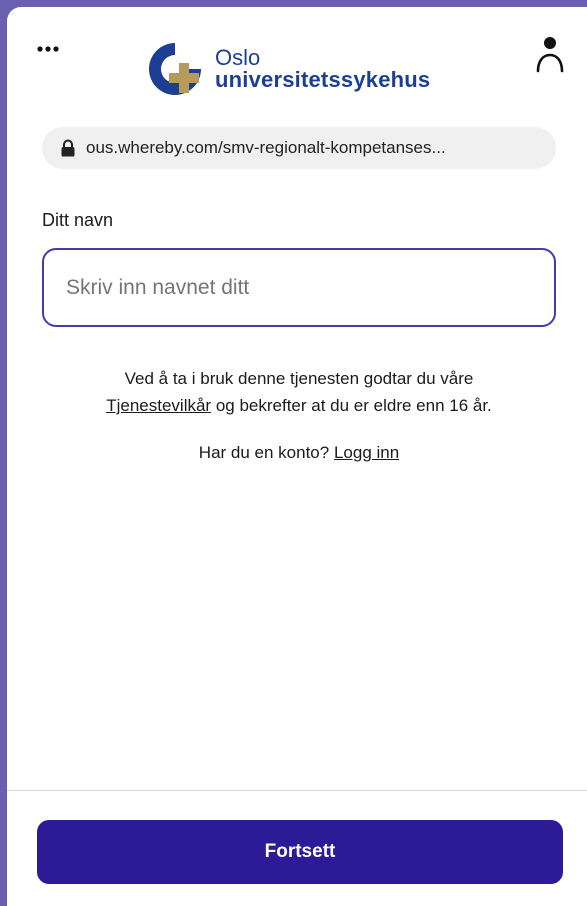 The image size is (587, 906). Describe the element at coordinates (323, 79) in the screenshot. I see `logo-text-line2: universitetssykehus` at that location.